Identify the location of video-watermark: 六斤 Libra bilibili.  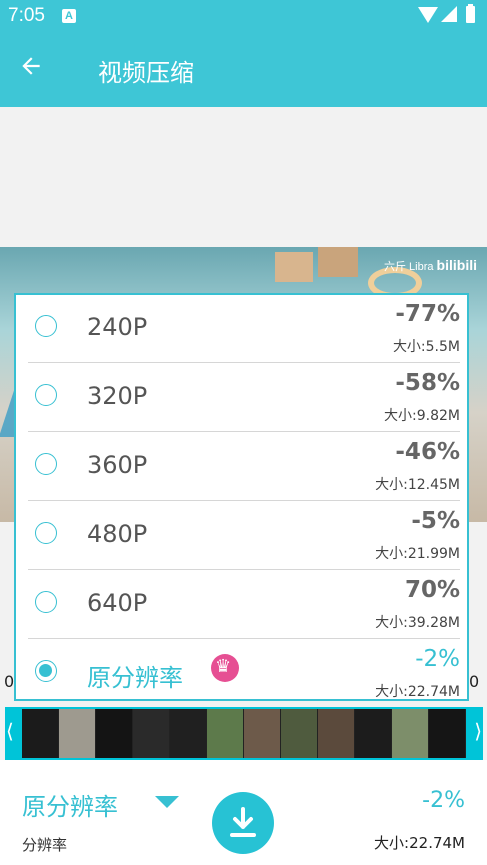
(430, 265).